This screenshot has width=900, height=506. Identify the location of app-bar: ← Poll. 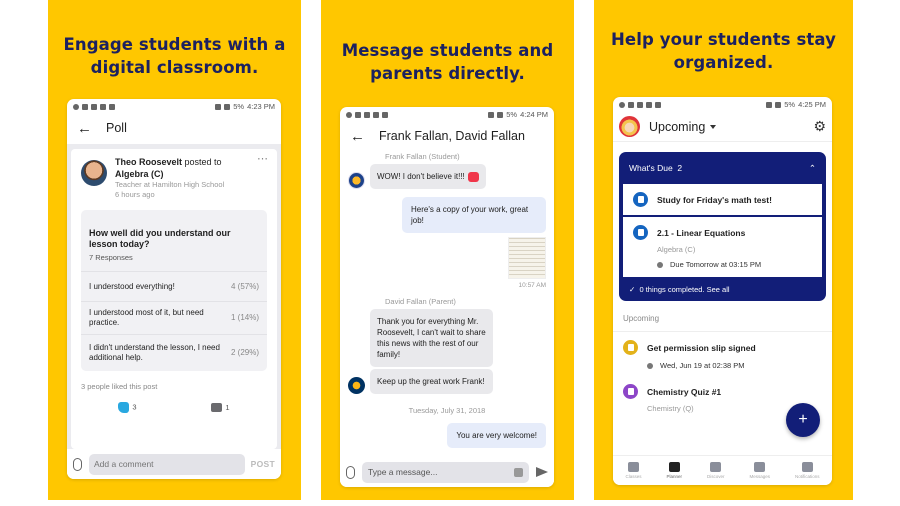
(174, 128).